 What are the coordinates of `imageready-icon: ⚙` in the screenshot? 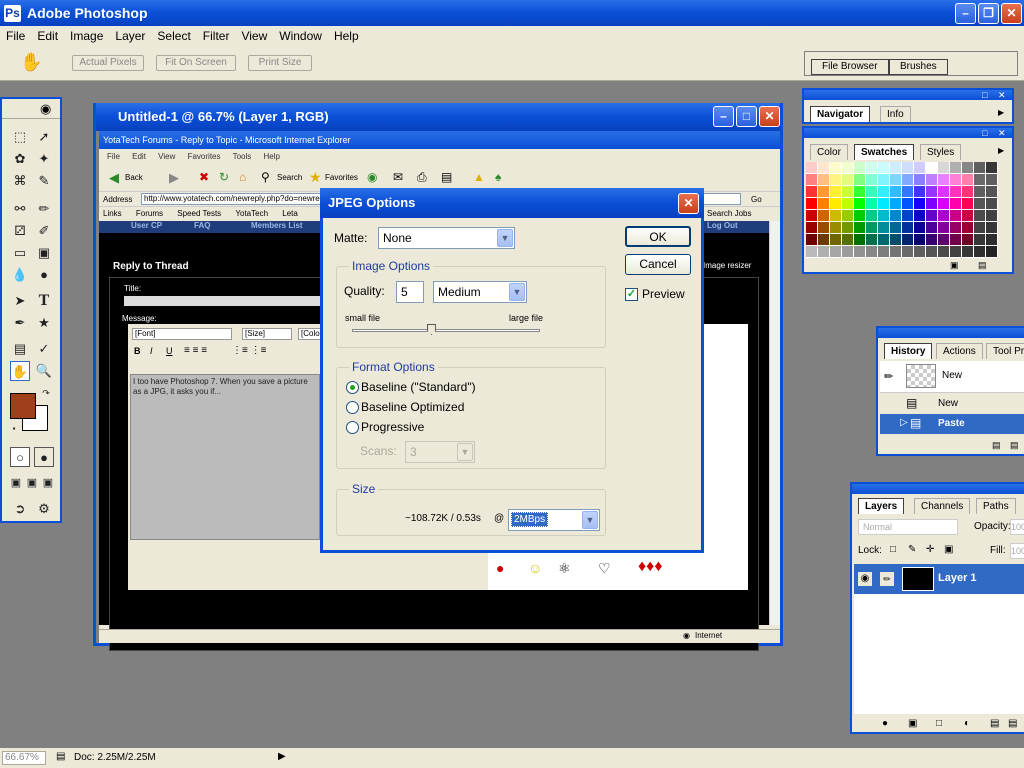 It's located at (44, 509).